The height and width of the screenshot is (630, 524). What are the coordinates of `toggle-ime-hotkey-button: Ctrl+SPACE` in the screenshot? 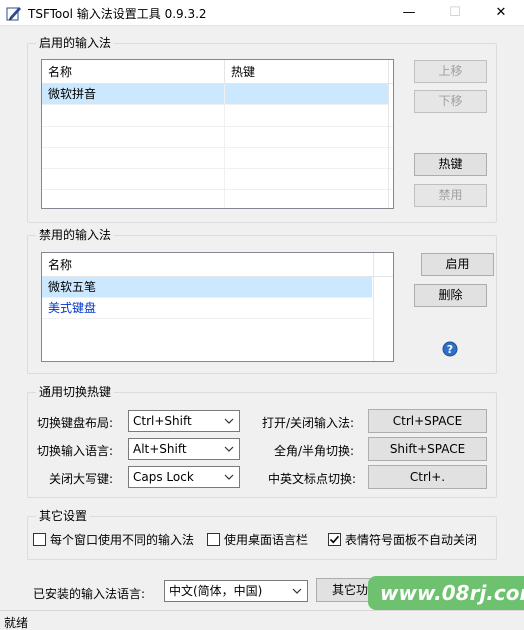 It's located at (427, 421).